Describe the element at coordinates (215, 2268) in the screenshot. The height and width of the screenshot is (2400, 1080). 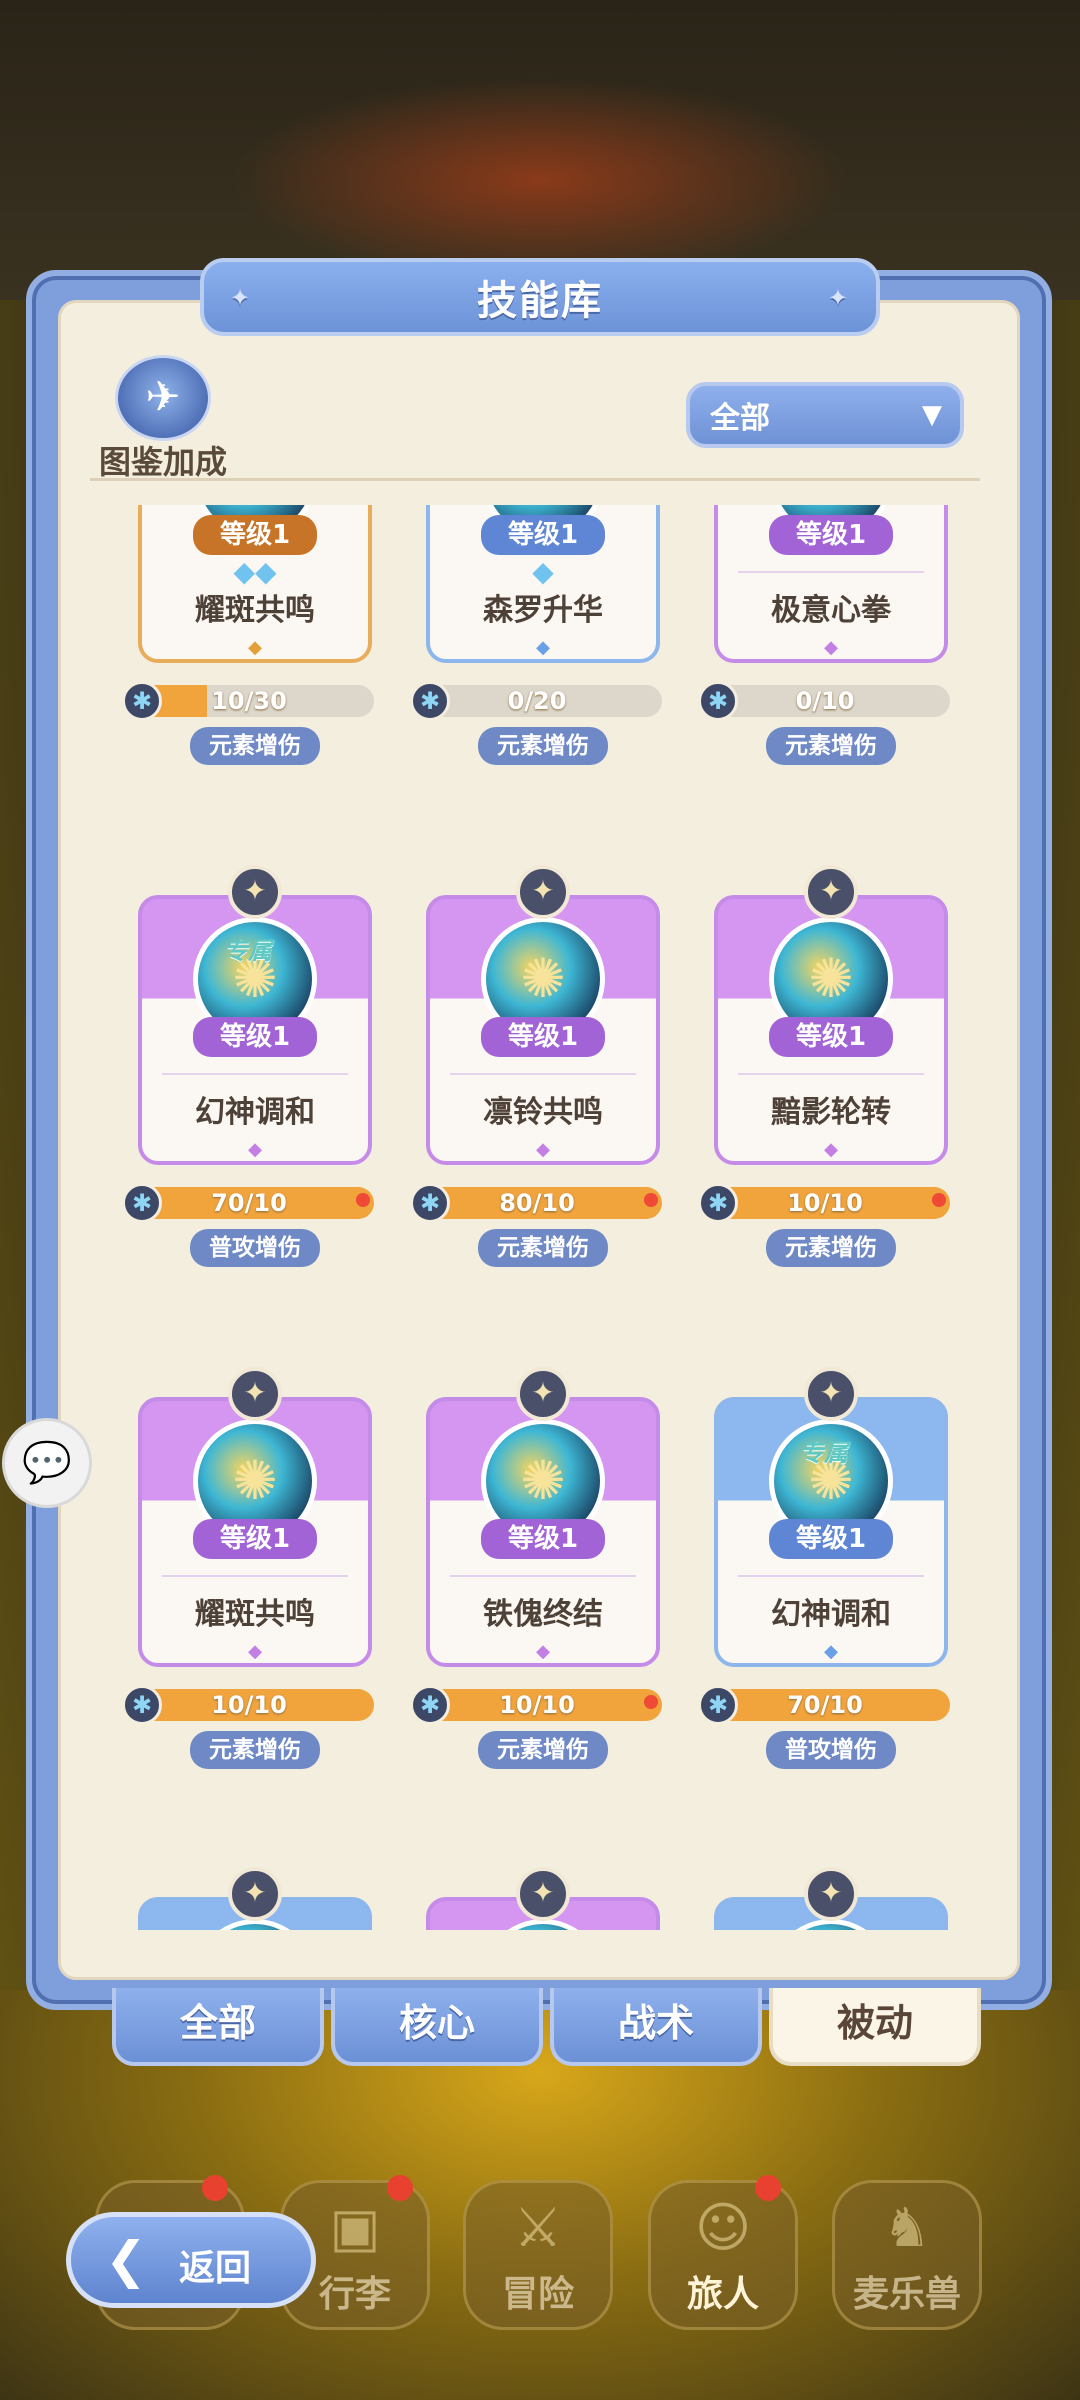
I see `back-label: 返回` at that location.